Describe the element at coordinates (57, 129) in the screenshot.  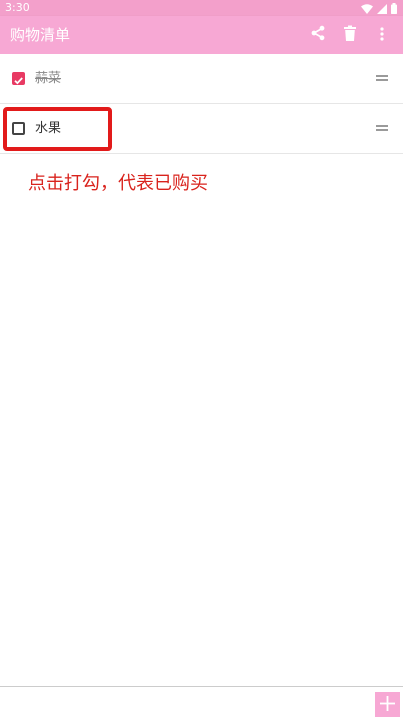
I see `annotation-highlight-box` at that location.